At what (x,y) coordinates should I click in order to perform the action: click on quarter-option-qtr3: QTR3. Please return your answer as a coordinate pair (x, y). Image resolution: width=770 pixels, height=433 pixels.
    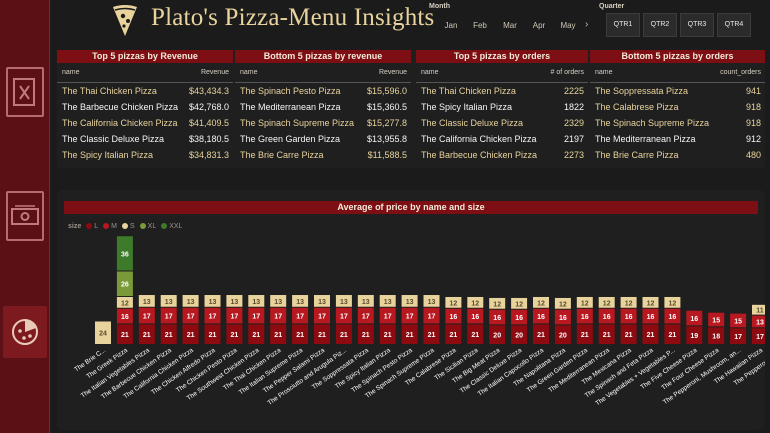
    Looking at the image, I should click on (697, 25).